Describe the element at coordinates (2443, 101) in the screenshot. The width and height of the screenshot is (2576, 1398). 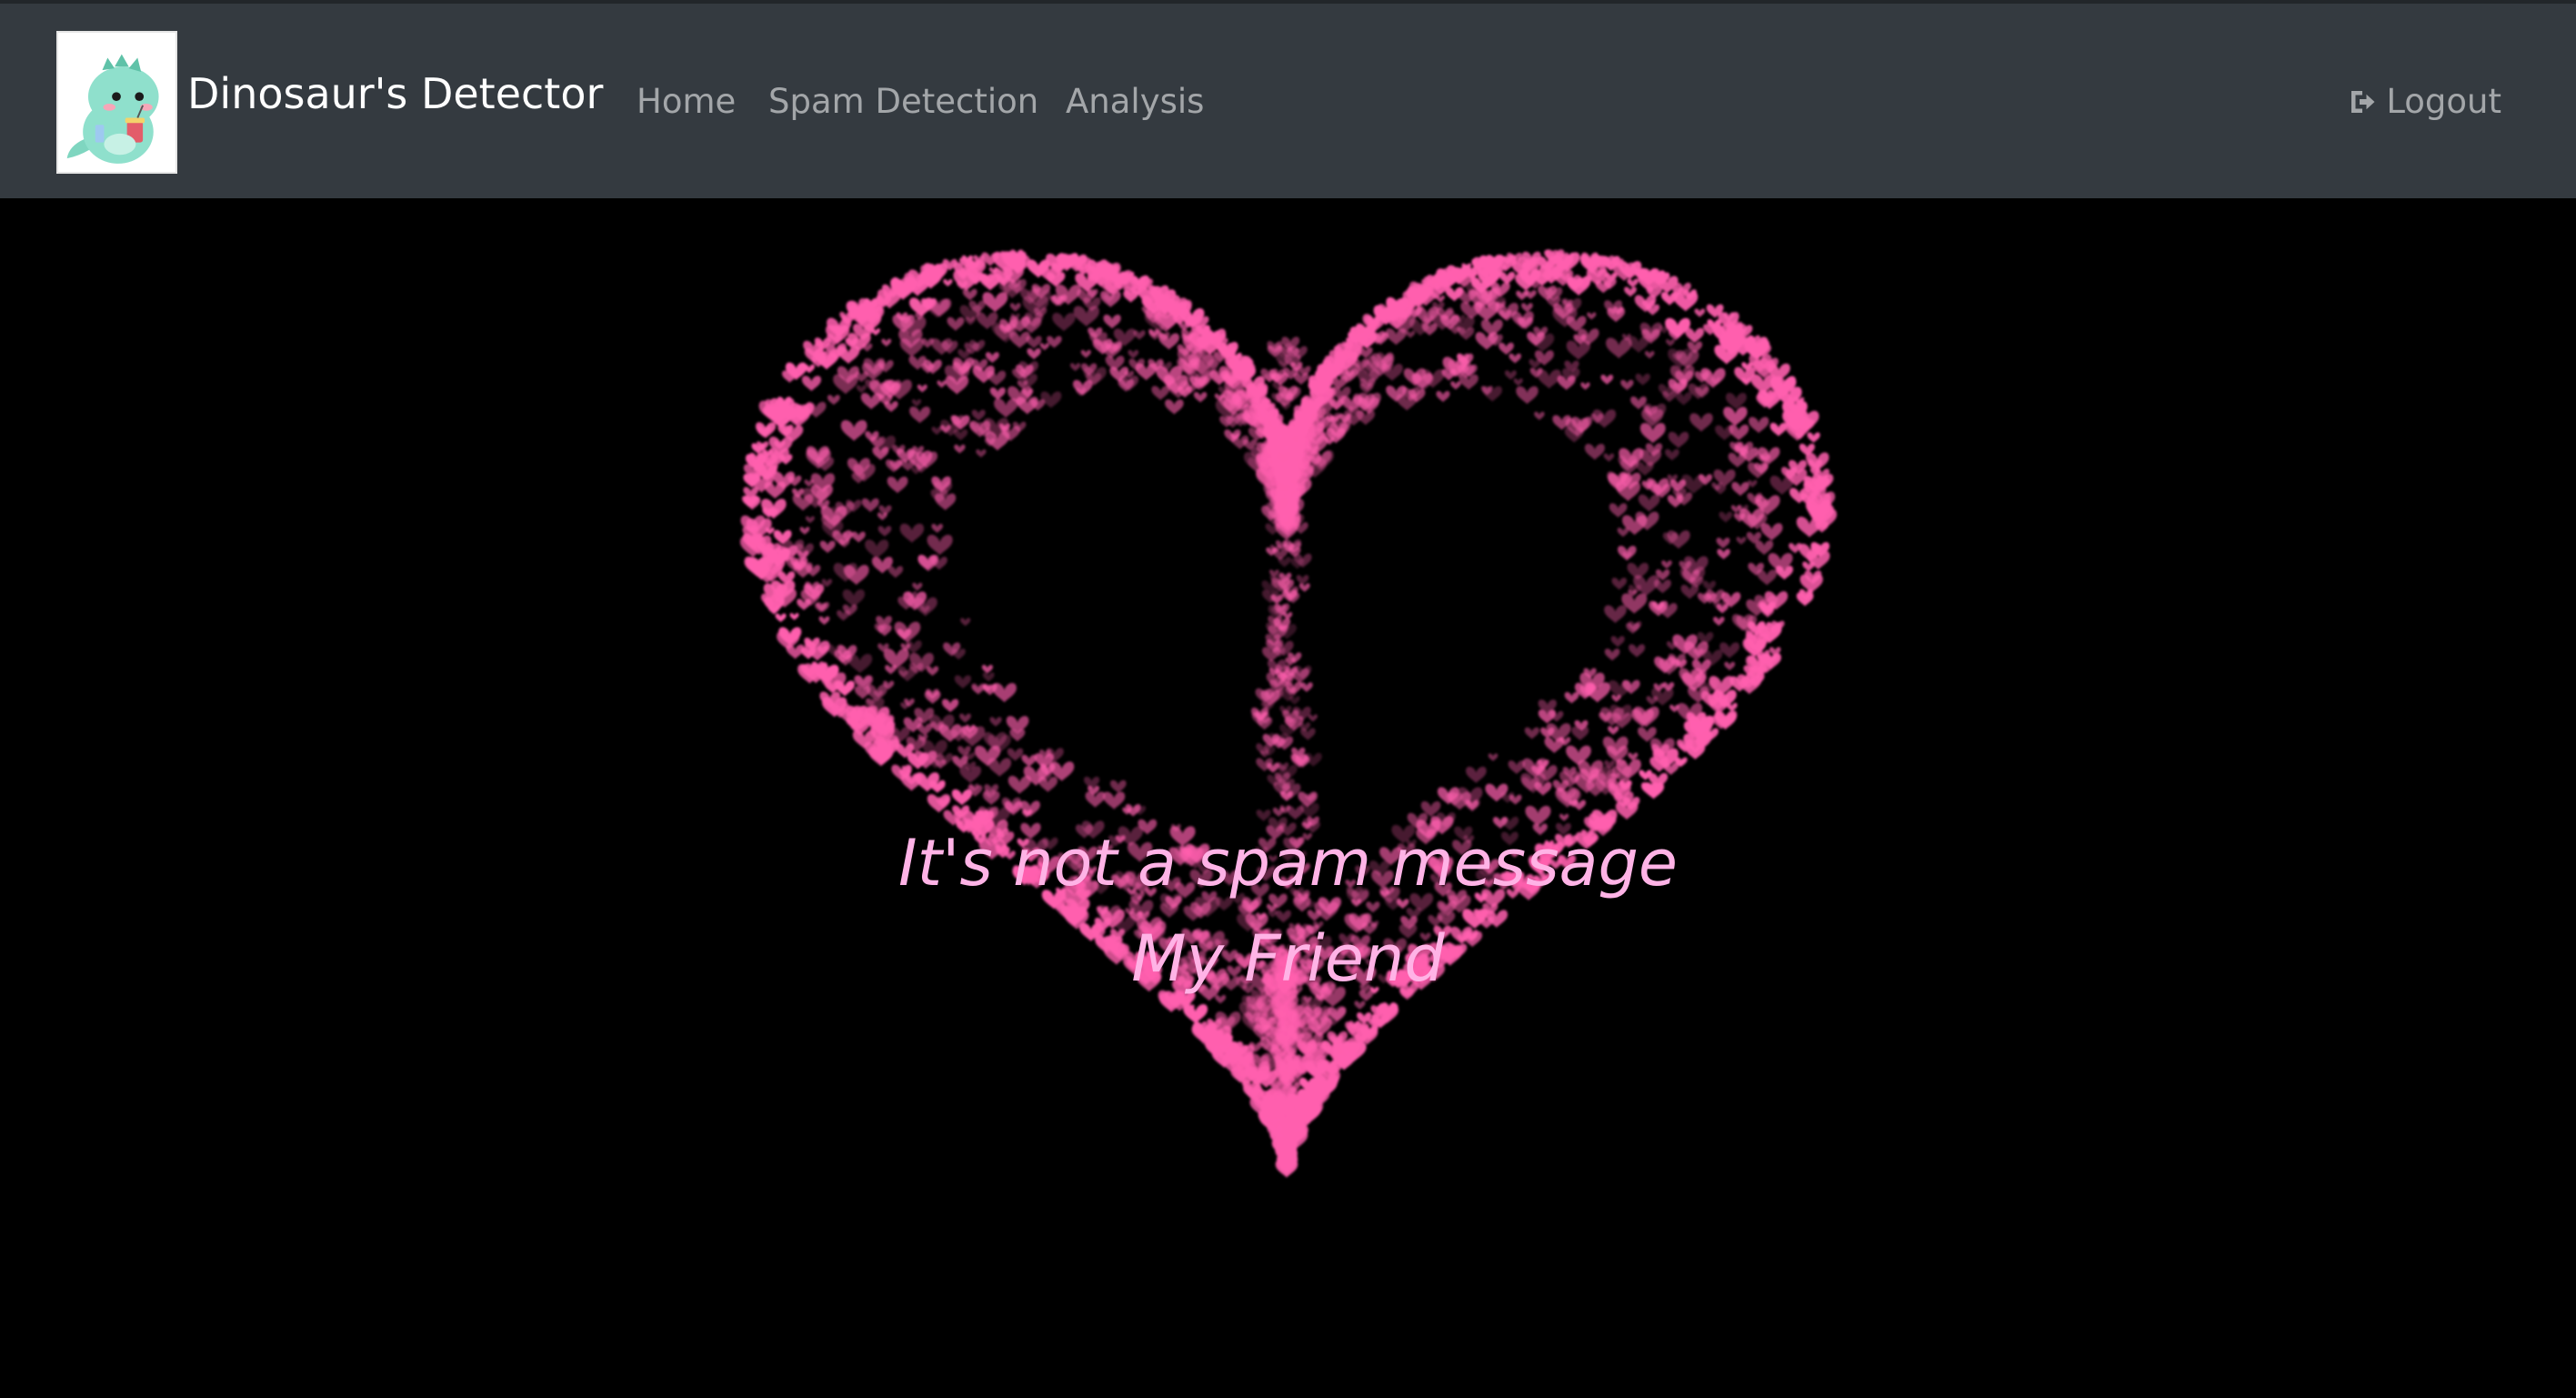
I see `logout-label: Logout` at that location.